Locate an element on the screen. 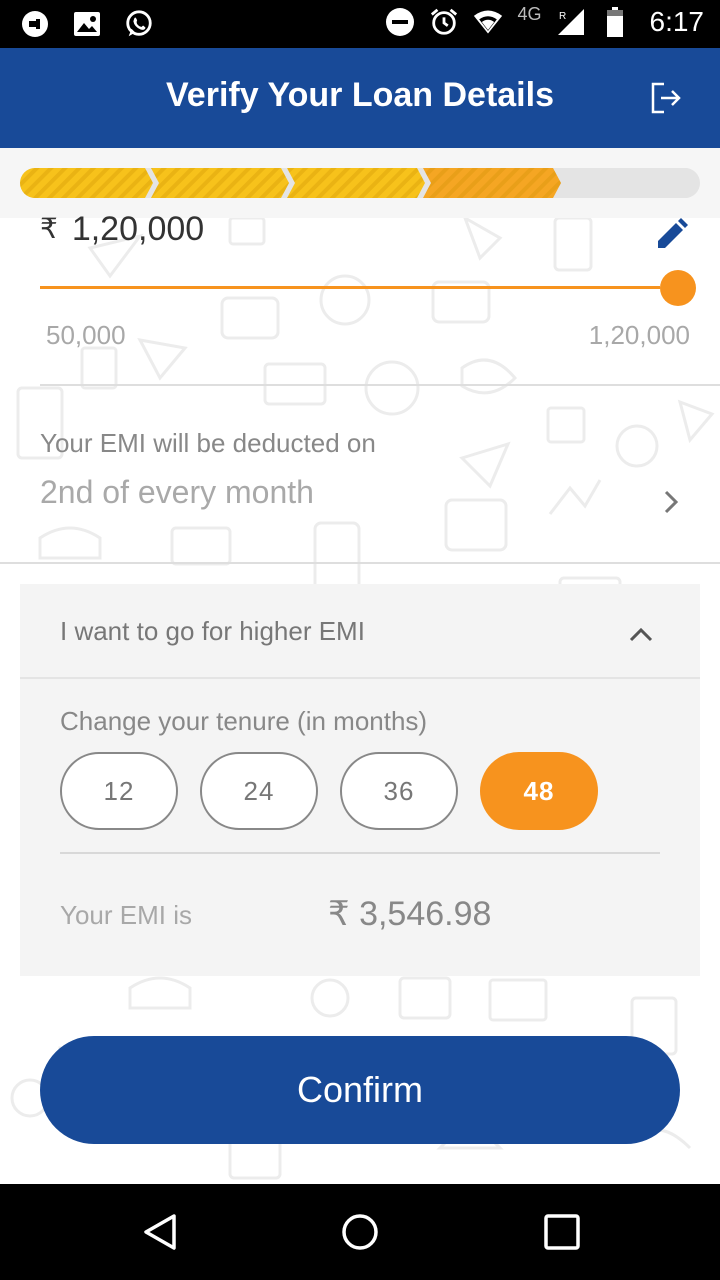 The image size is (720, 1280). tenure-option-36: 36 is located at coordinates (399, 791).